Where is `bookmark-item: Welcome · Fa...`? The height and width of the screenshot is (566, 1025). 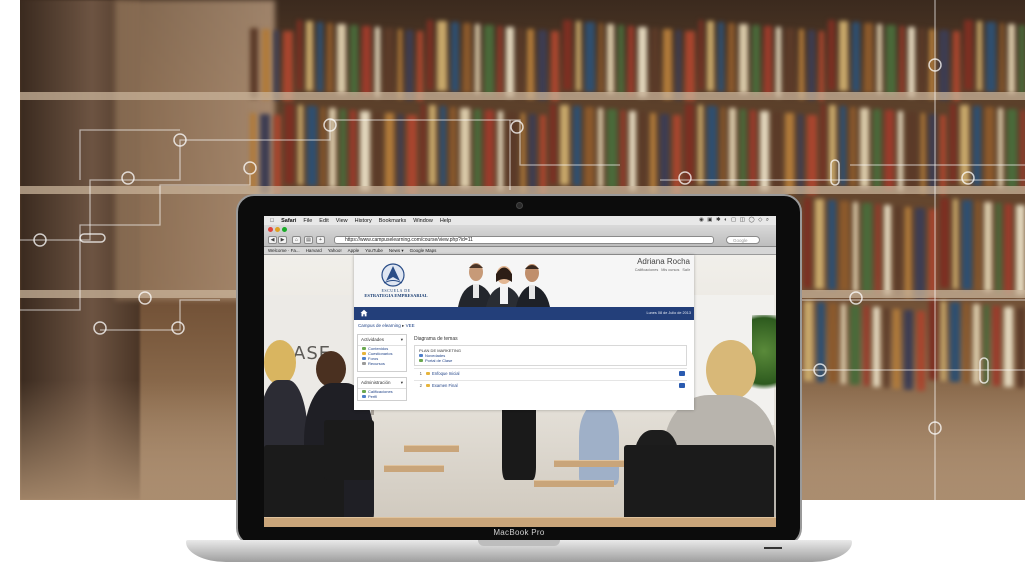
bookmark-item: Welcome · Fa... is located at coordinates (284, 250).